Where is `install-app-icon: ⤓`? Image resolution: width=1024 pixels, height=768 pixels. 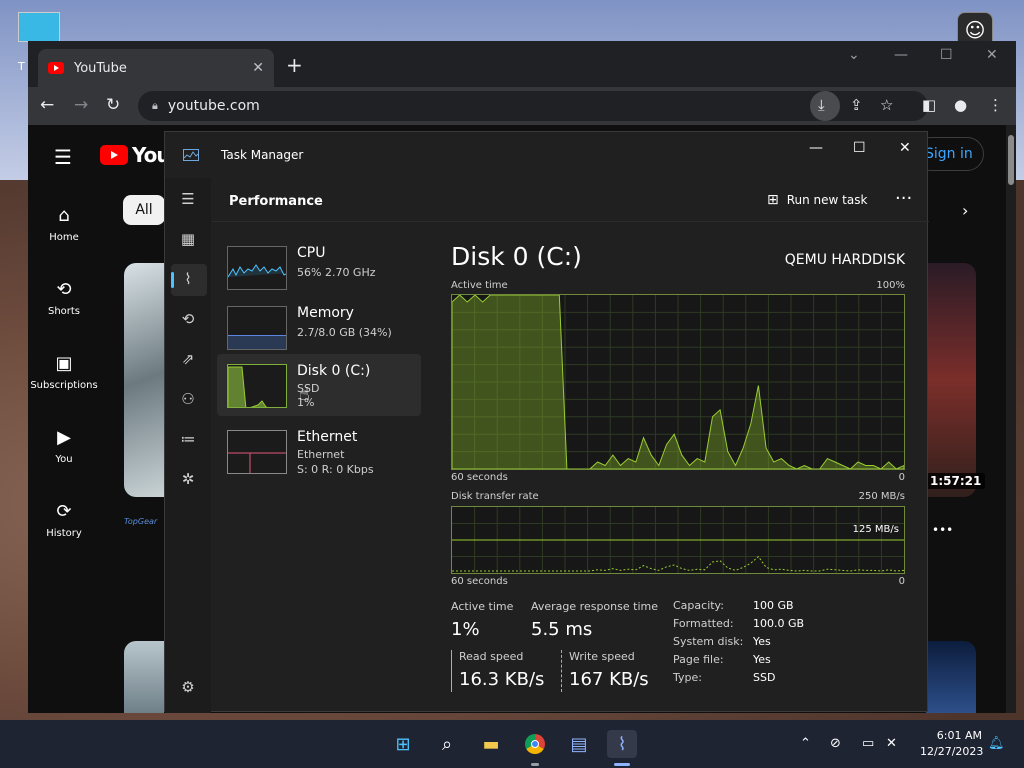 install-app-icon: ⤓ is located at coordinates (821, 105).